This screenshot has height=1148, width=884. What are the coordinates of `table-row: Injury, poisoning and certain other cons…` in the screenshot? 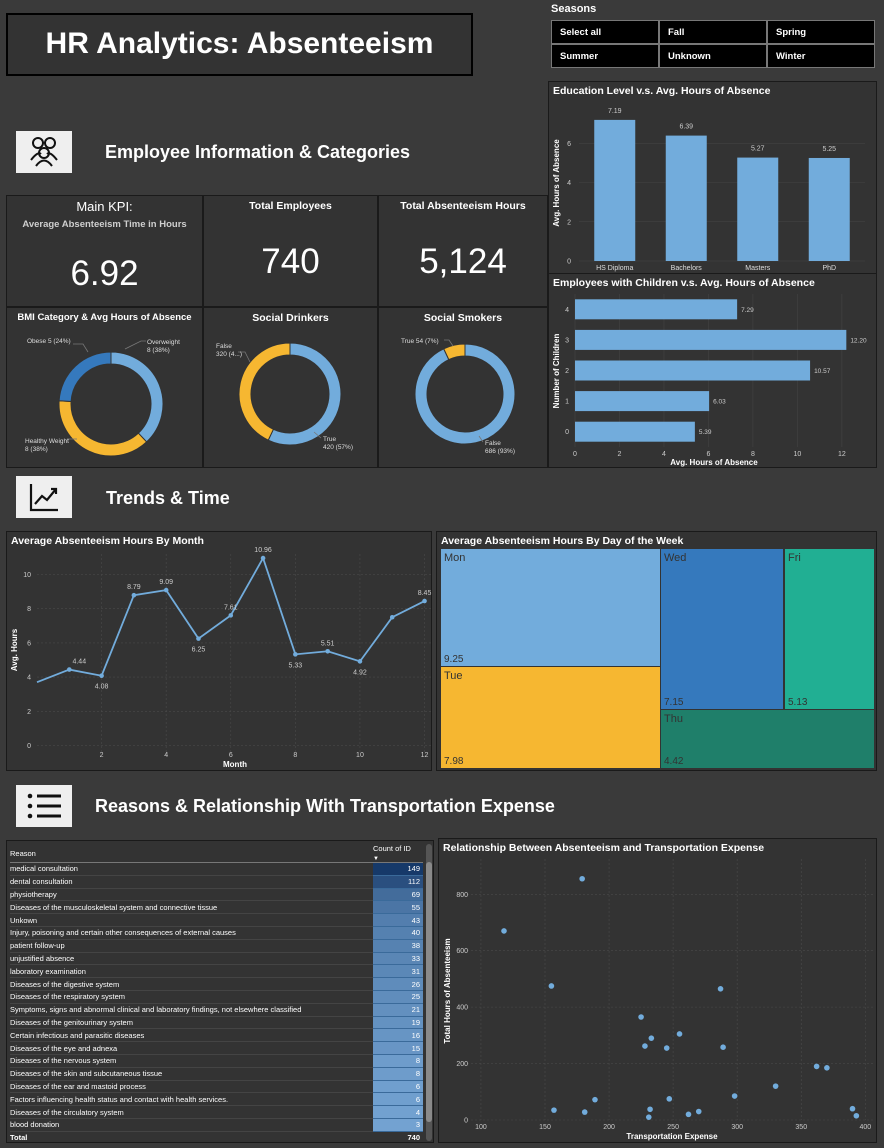 It's located at (216, 933).